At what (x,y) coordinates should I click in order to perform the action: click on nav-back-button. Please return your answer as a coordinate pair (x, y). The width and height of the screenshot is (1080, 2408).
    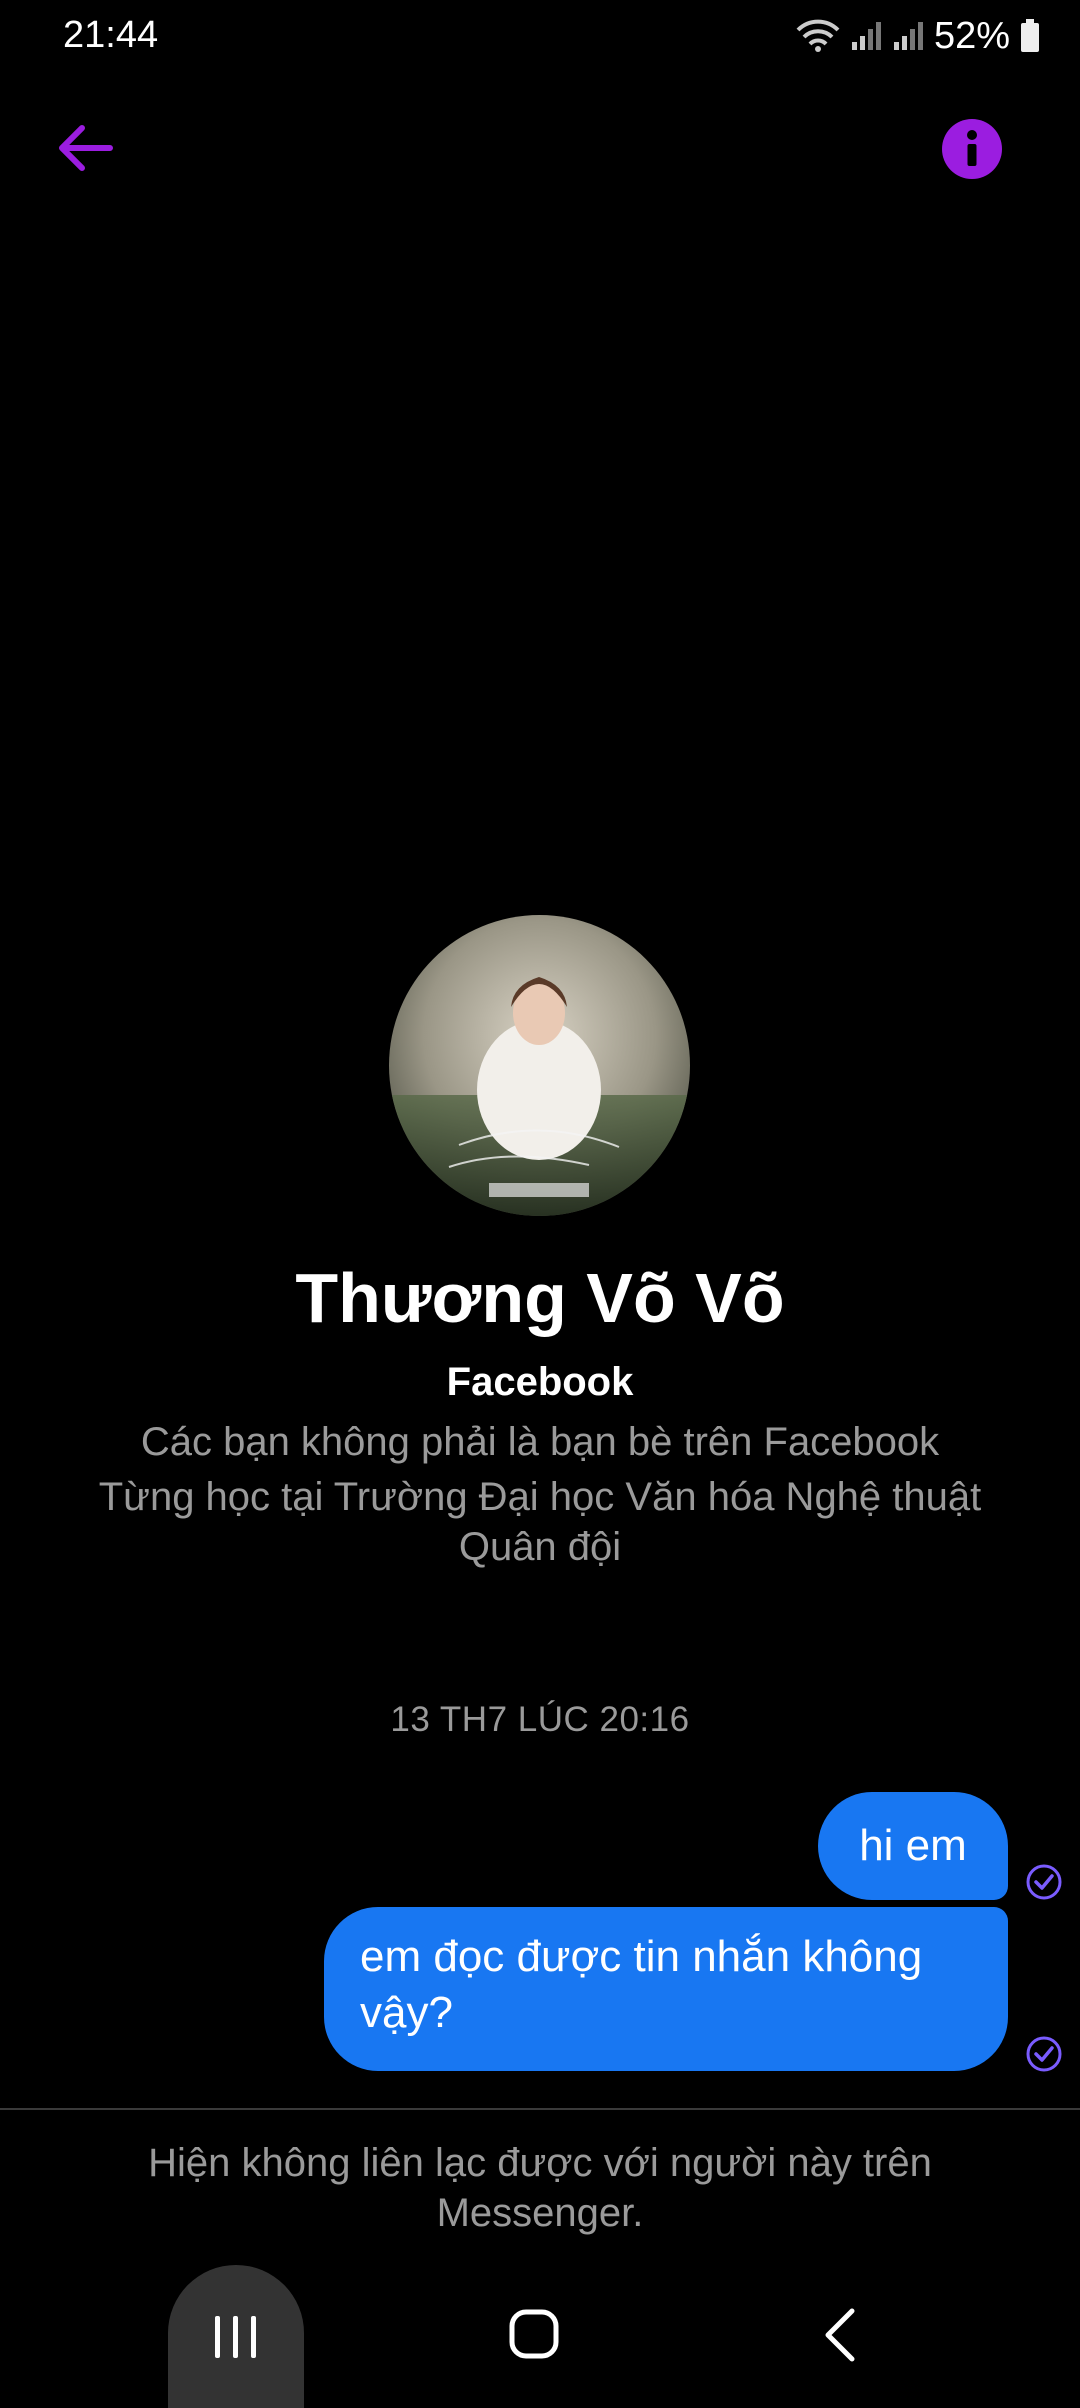
    Looking at the image, I should click on (840, 2335).